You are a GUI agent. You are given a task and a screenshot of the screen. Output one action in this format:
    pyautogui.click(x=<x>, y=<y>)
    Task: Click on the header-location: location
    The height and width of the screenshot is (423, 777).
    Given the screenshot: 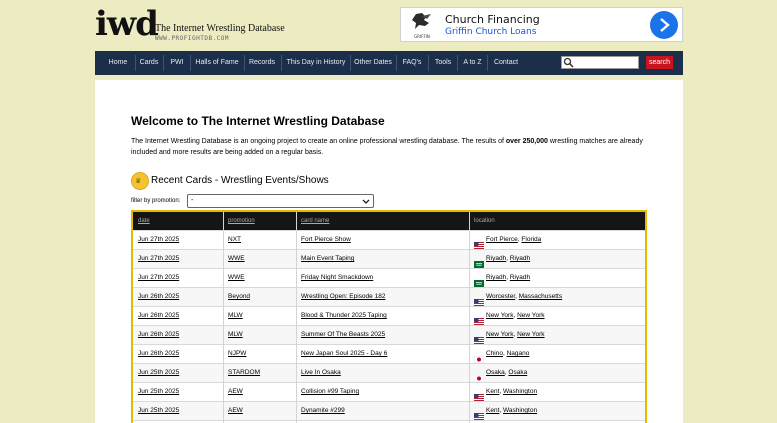 What is the action you would take?
    pyautogui.click(x=484, y=221)
    